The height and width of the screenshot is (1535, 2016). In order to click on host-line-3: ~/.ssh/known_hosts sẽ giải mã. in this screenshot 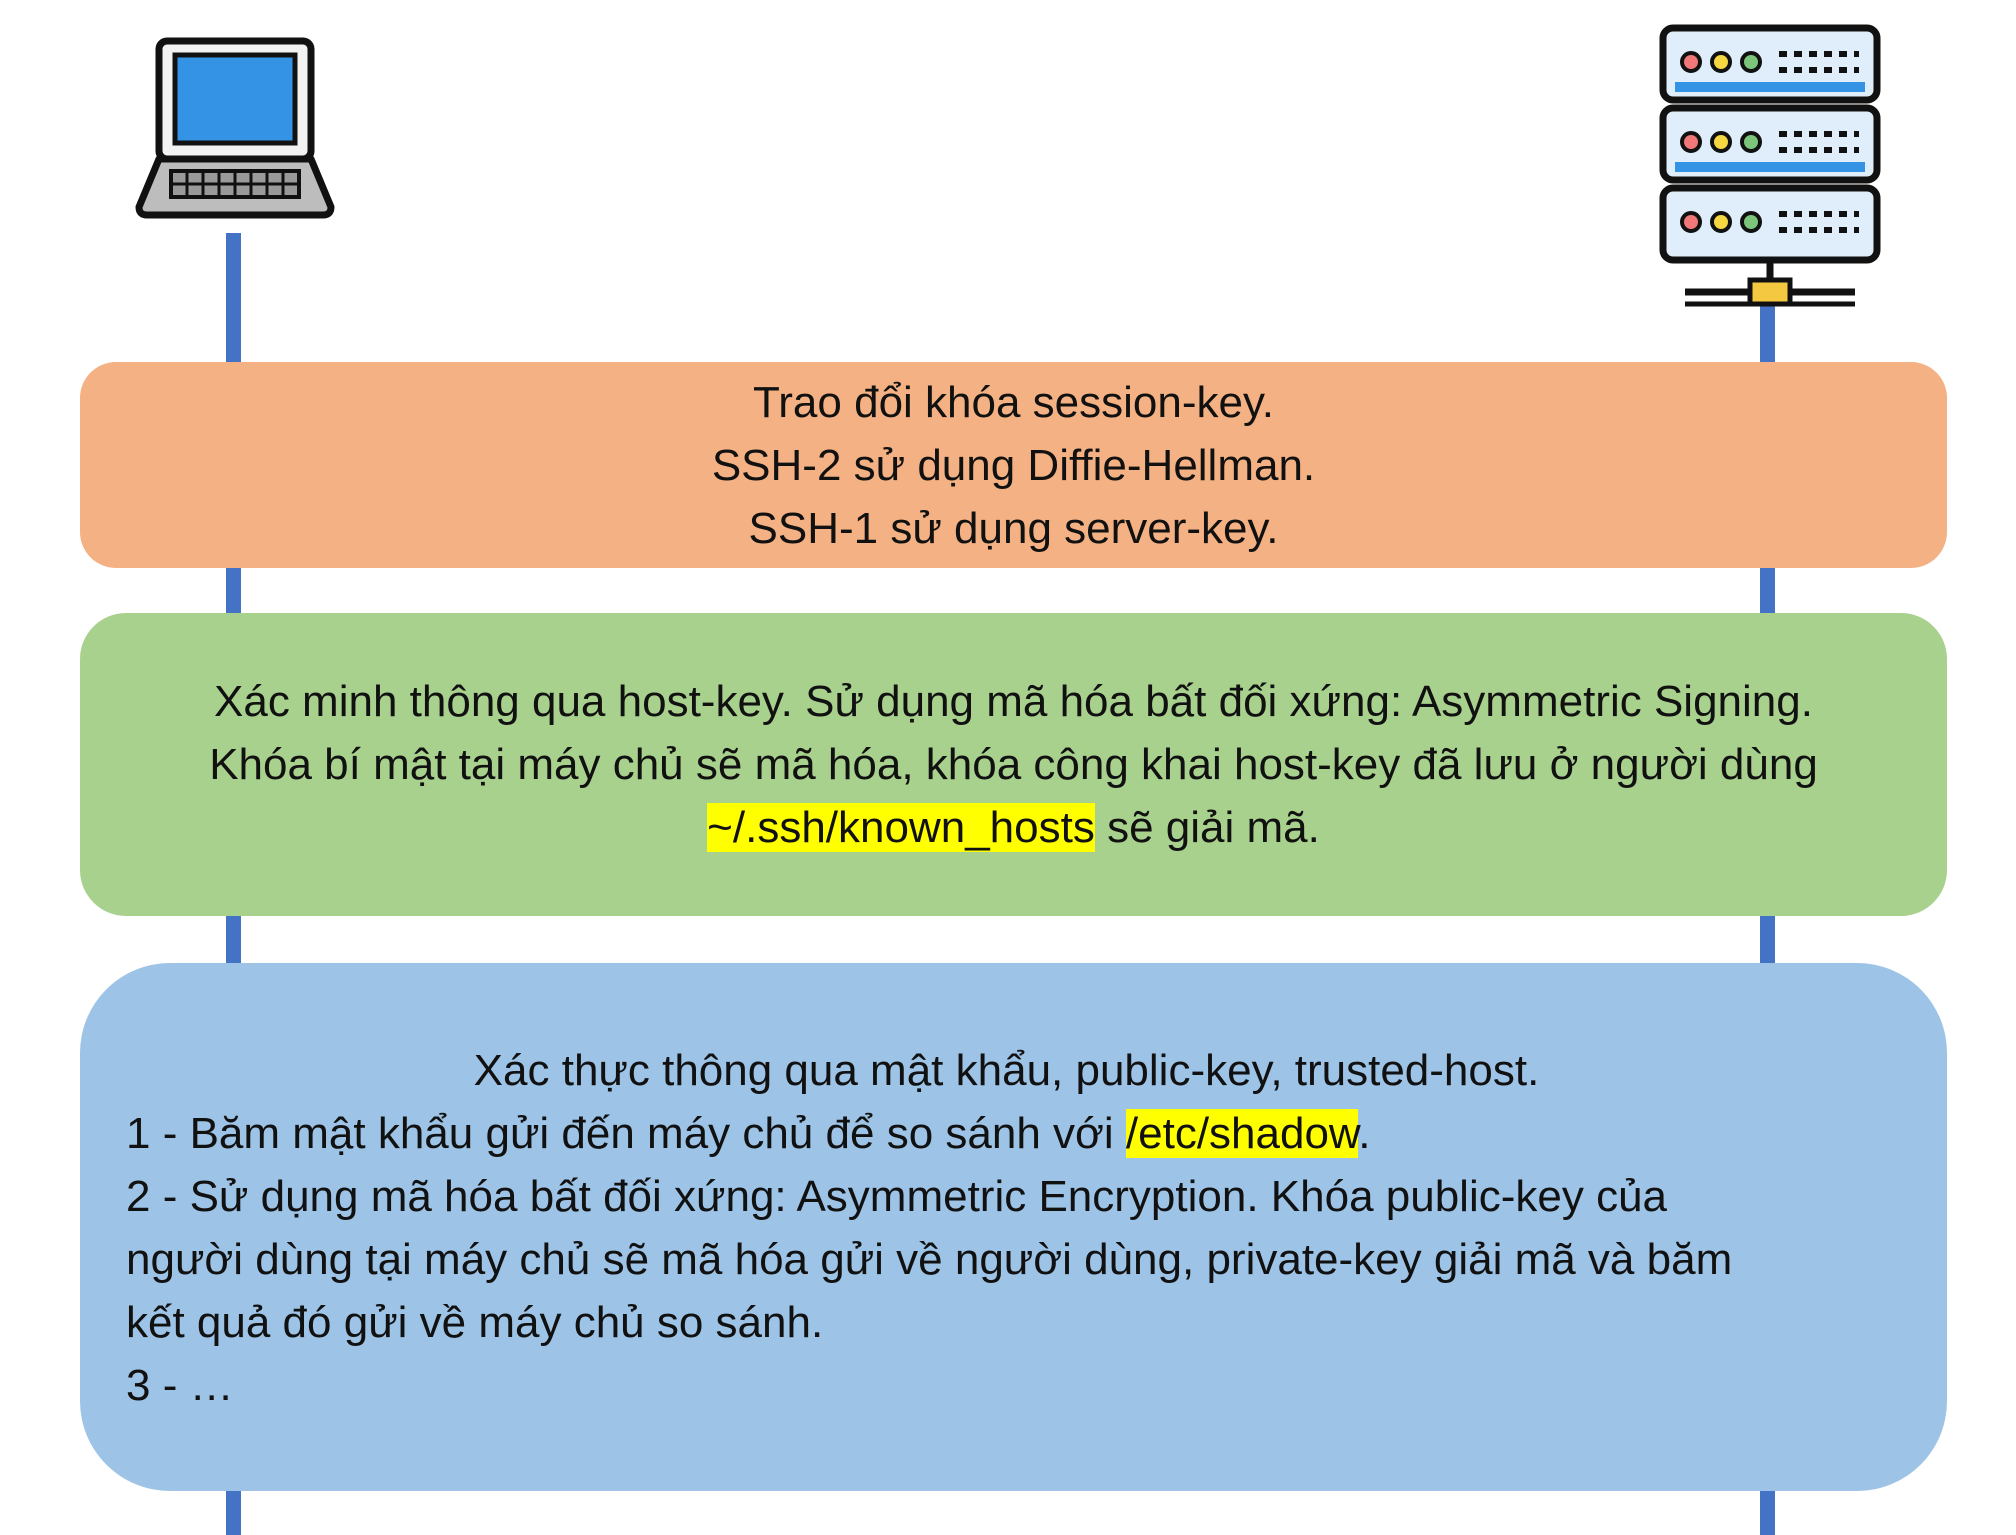, I will do `click(1013, 827)`.